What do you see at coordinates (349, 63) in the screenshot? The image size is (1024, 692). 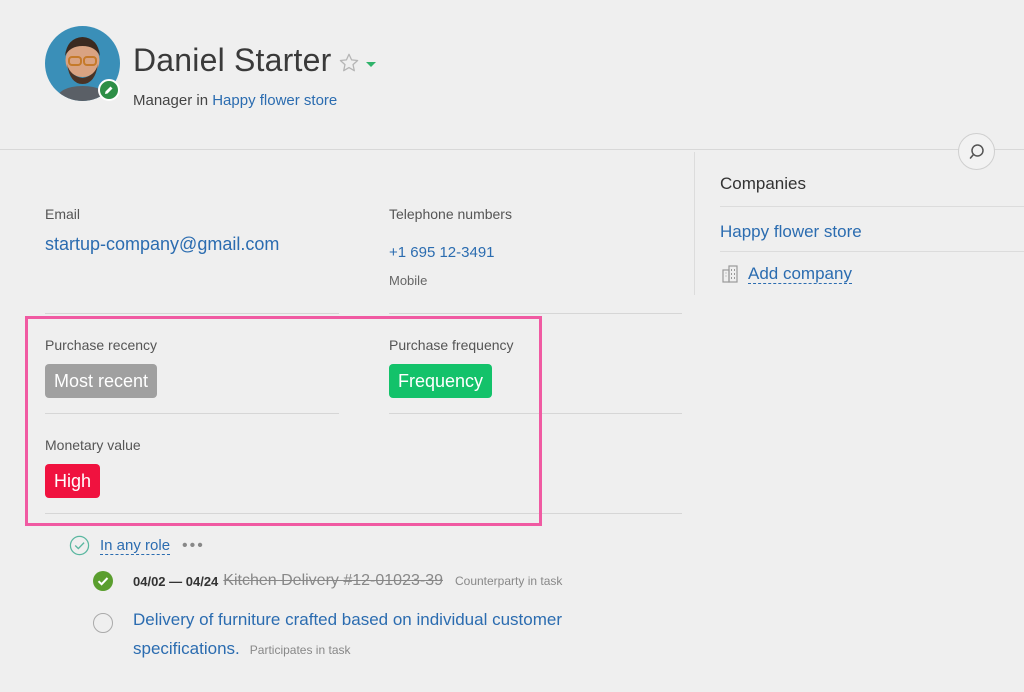 I see `star-icon` at bounding box center [349, 63].